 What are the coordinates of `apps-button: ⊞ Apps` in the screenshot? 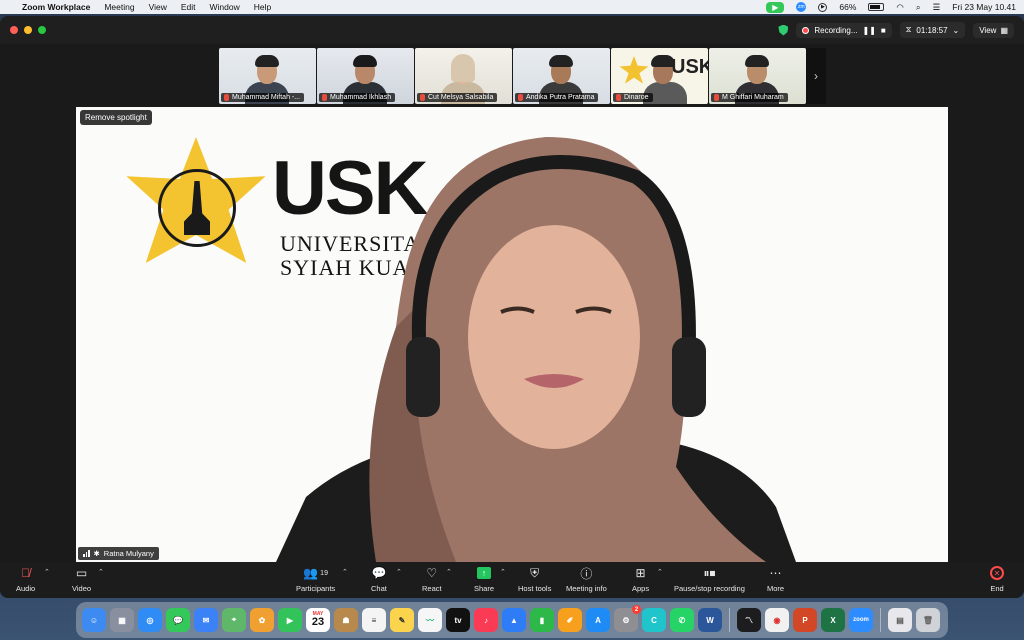 It's located at (640, 579).